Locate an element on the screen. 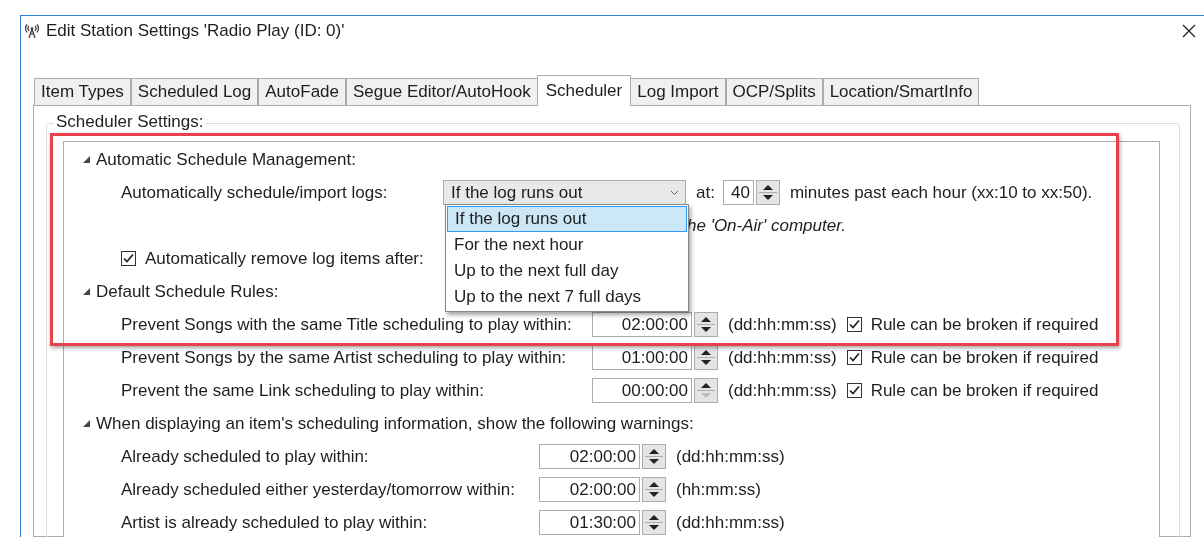 This screenshot has width=1204, height=537. chevron-down-icon is located at coordinates (674, 192).